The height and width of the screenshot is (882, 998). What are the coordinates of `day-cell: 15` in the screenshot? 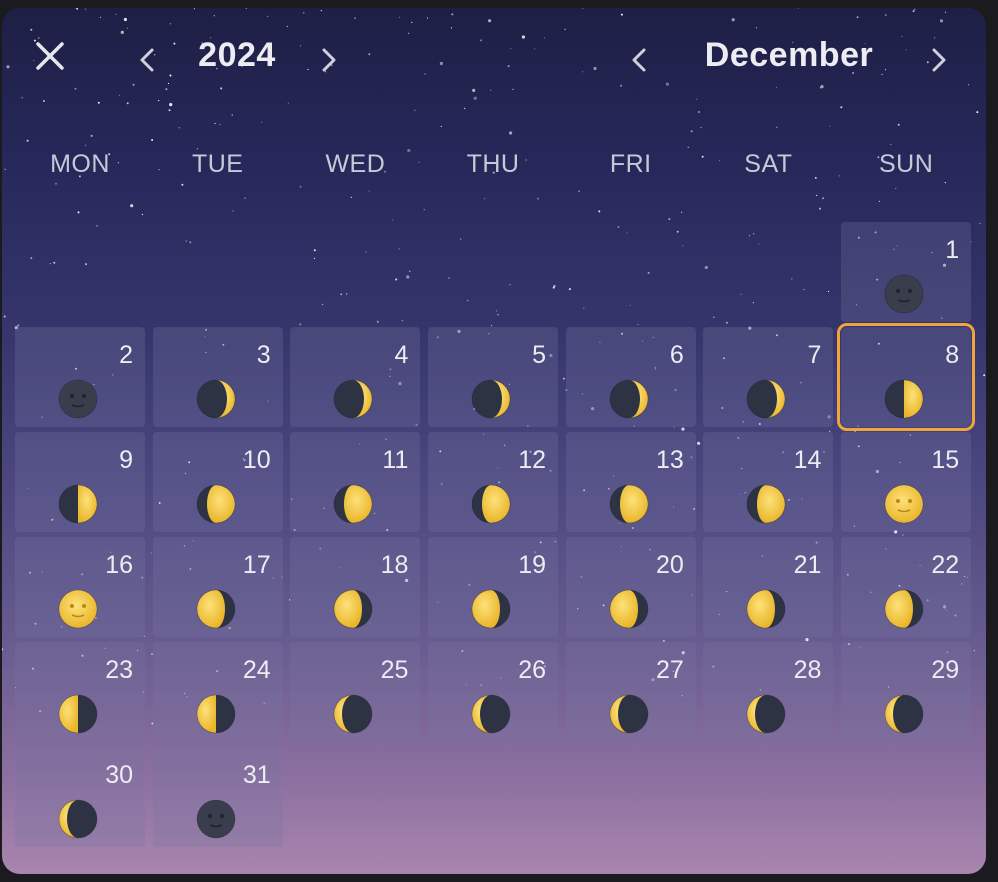 It's located at (906, 482).